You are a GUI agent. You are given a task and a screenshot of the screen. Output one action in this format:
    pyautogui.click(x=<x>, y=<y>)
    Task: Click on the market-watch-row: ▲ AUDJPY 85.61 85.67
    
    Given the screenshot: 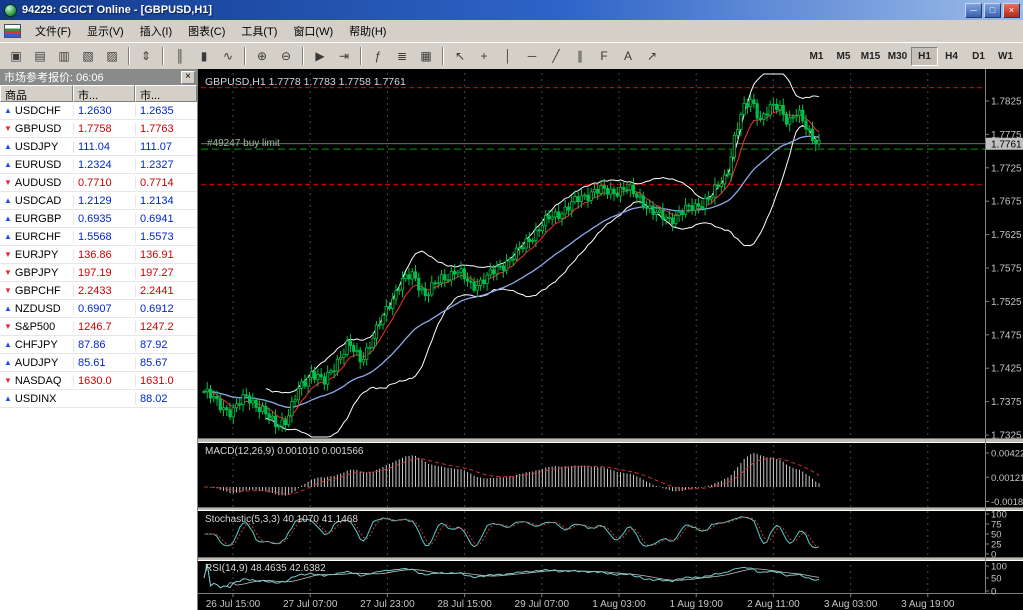 What is the action you would take?
    pyautogui.click(x=98, y=363)
    